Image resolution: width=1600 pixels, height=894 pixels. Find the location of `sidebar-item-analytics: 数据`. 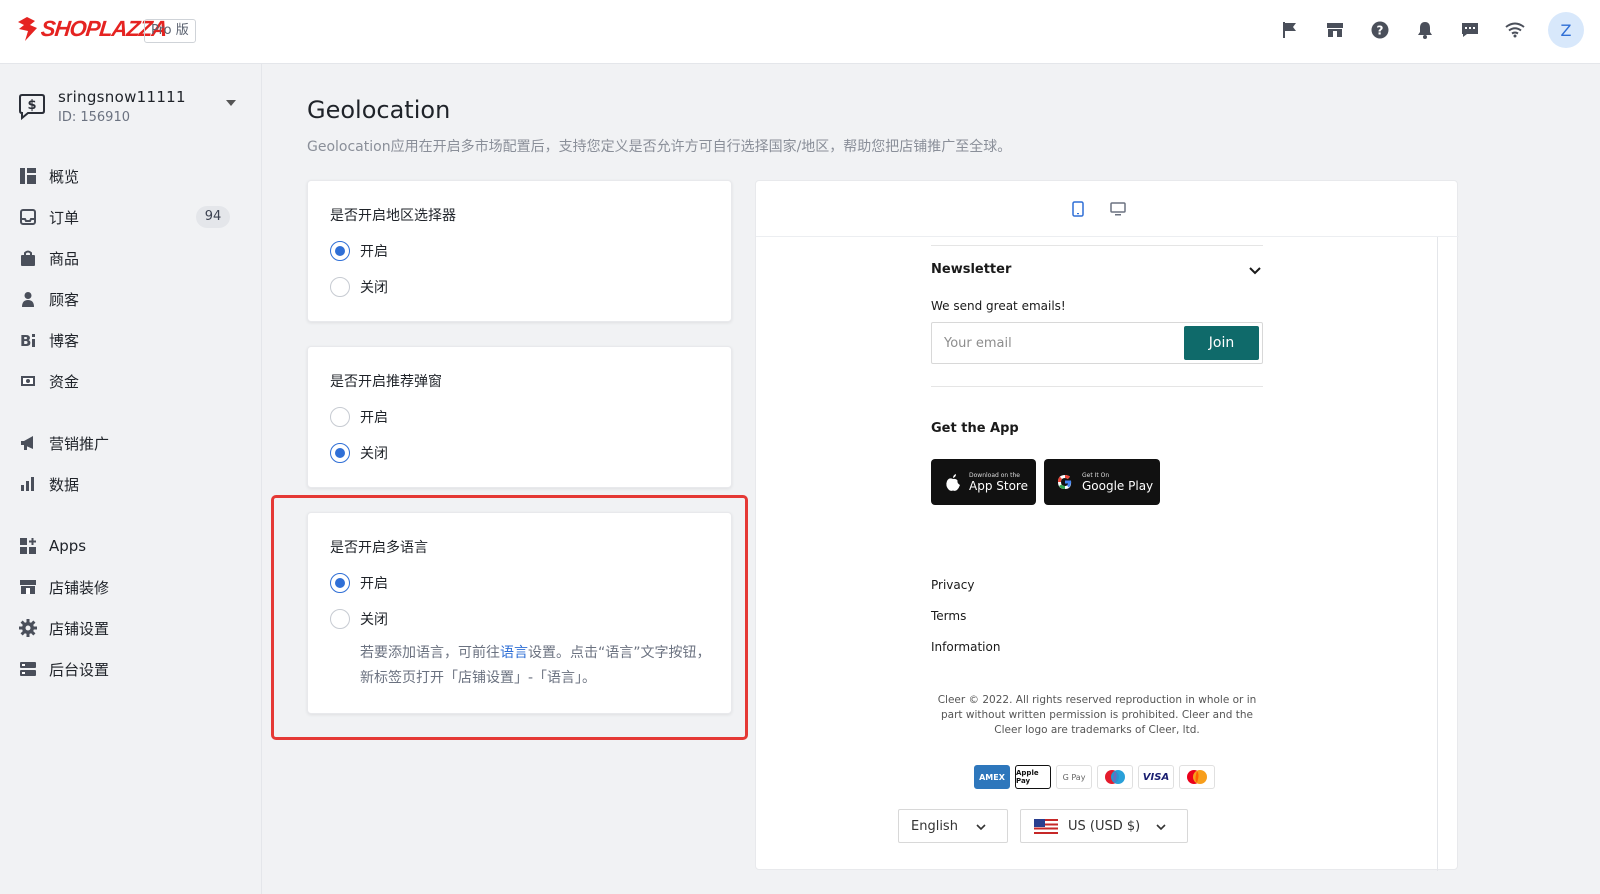

sidebar-item-analytics: 数据 is located at coordinates (124, 484).